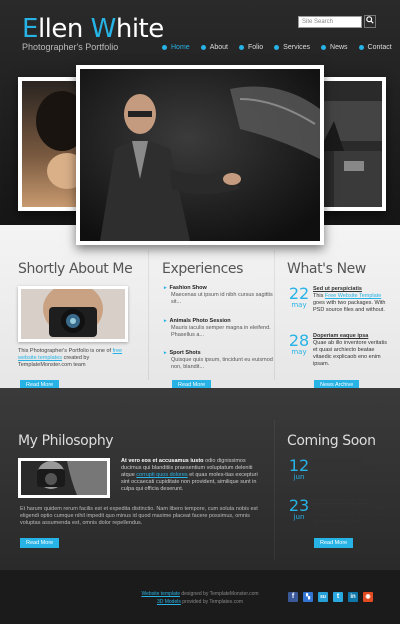 The image size is (400, 624). I want to click on twitter-icon: t, so click(338, 597).